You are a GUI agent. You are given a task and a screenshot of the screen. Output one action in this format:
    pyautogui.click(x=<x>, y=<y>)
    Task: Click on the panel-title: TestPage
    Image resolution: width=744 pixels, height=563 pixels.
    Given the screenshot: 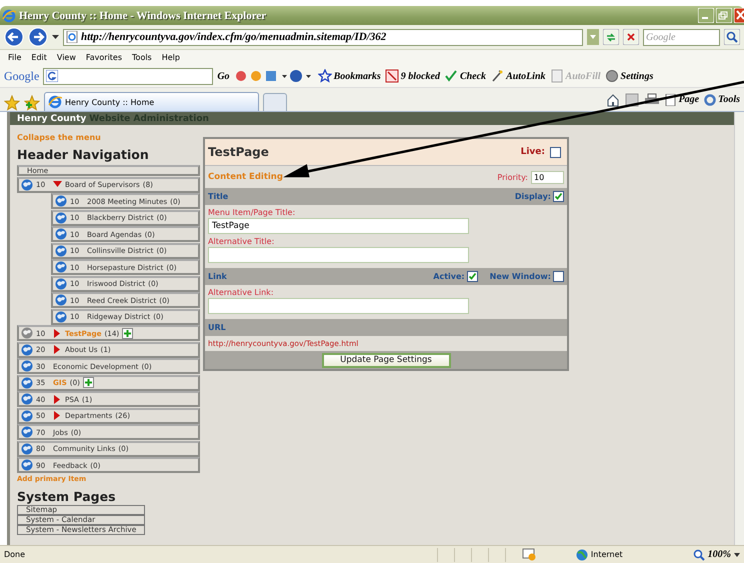 What is the action you would take?
    pyautogui.click(x=239, y=152)
    